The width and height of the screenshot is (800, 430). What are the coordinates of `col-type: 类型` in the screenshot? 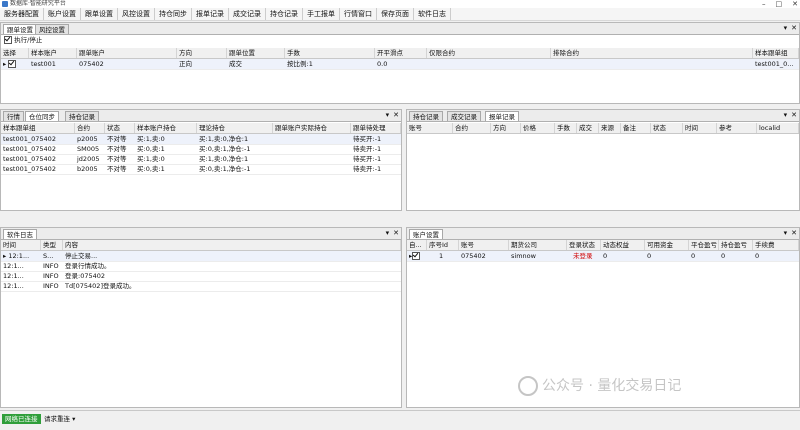 It's located at (52, 245).